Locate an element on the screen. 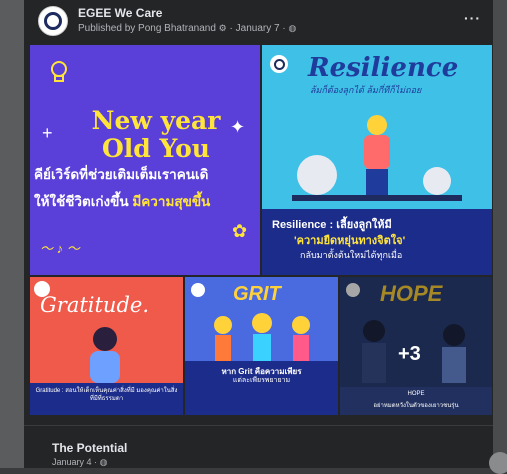 This screenshot has height=474, width=507. resilience-title: Resilience is located at coordinates (383, 68).